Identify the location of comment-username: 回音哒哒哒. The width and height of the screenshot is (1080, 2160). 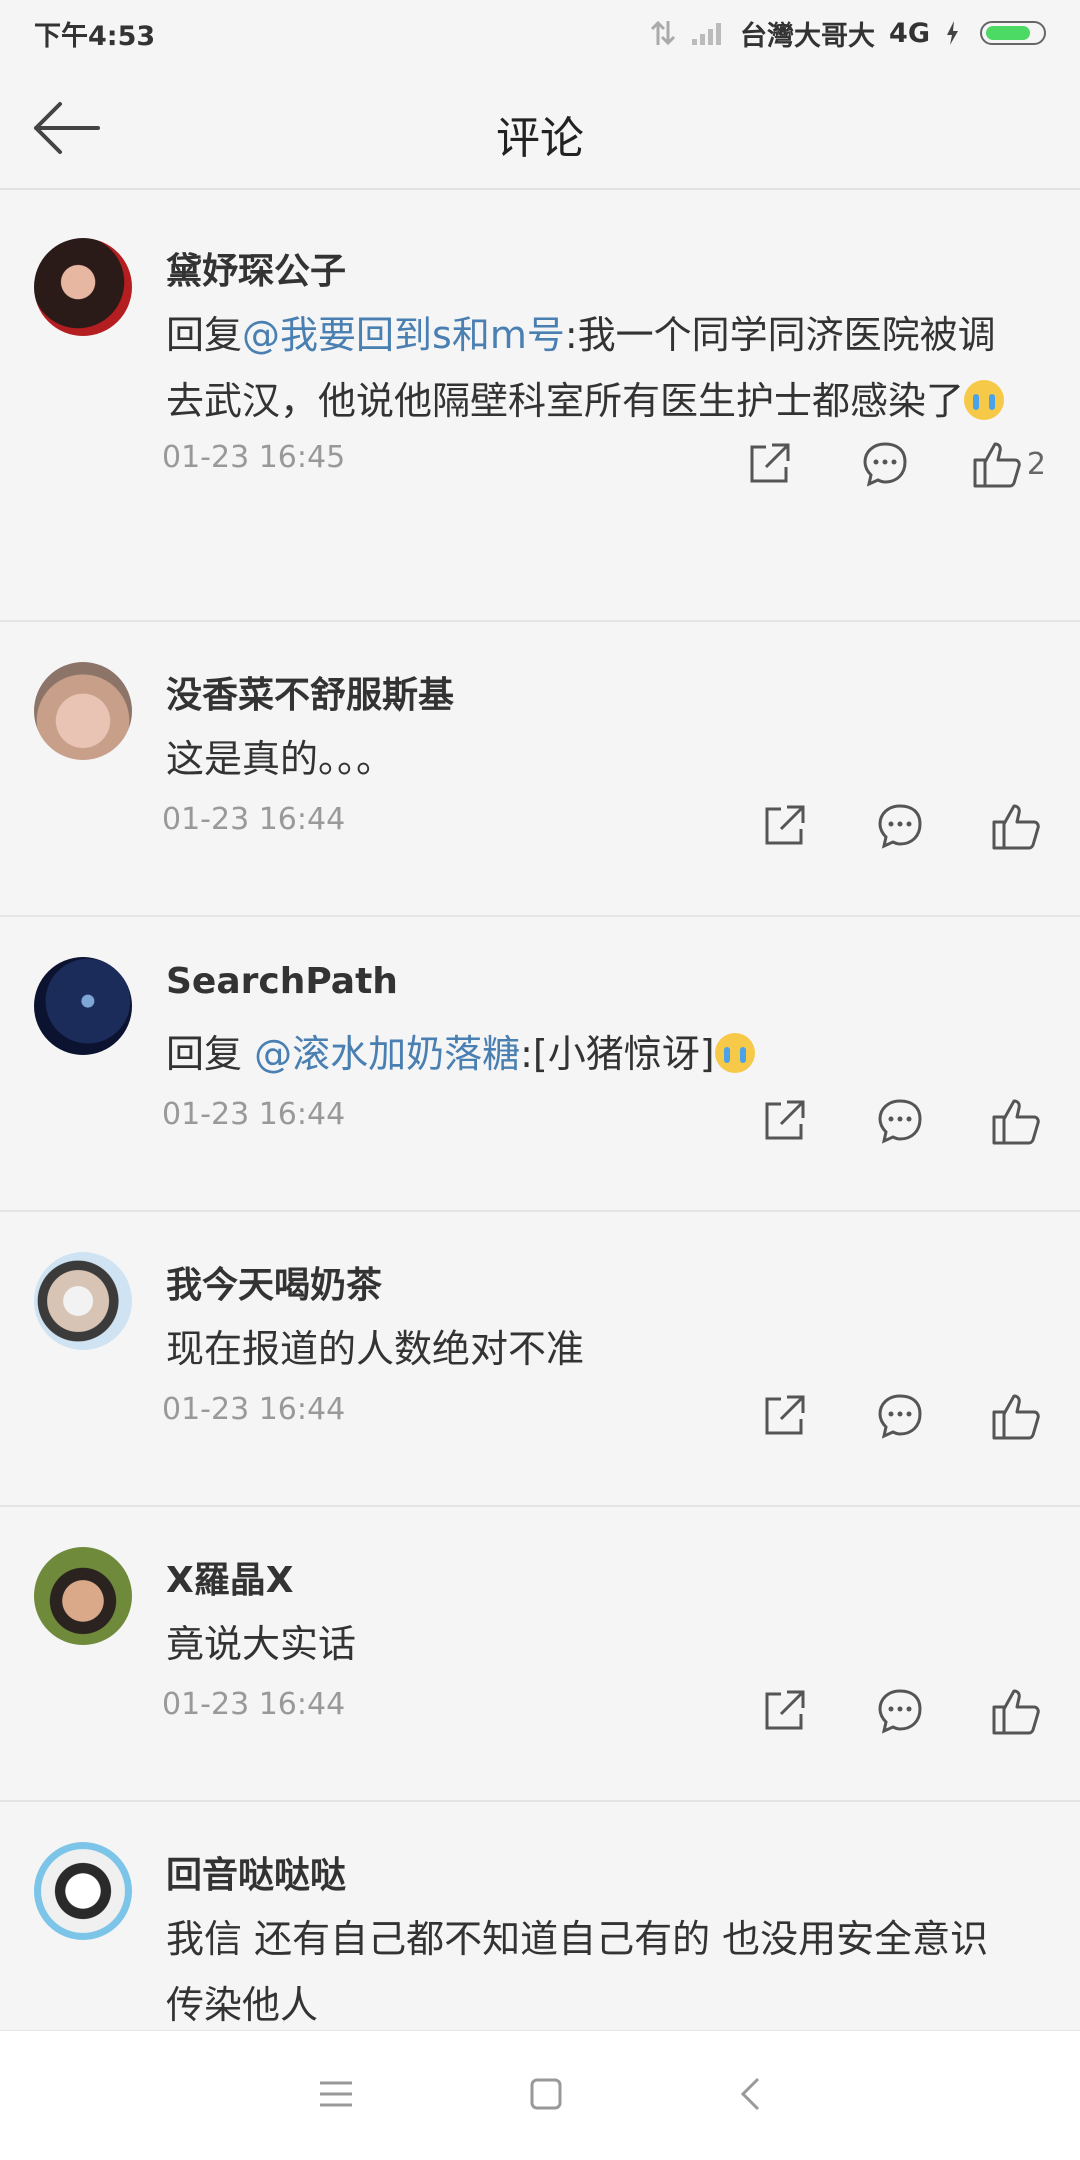
(256, 1872).